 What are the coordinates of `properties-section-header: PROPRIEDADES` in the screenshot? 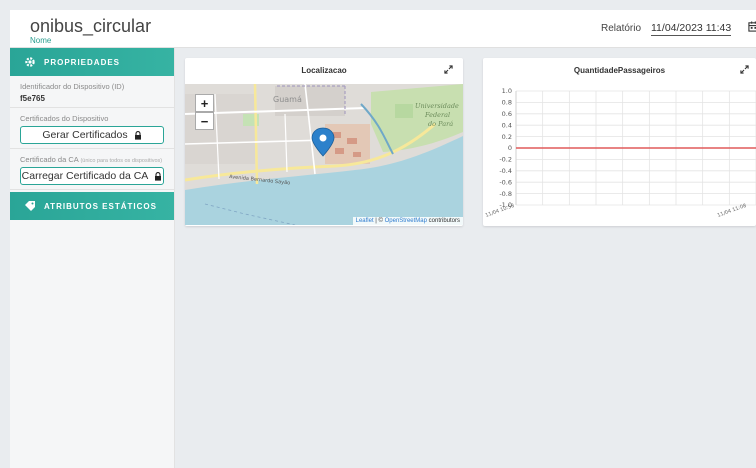 It's located at (92, 62).